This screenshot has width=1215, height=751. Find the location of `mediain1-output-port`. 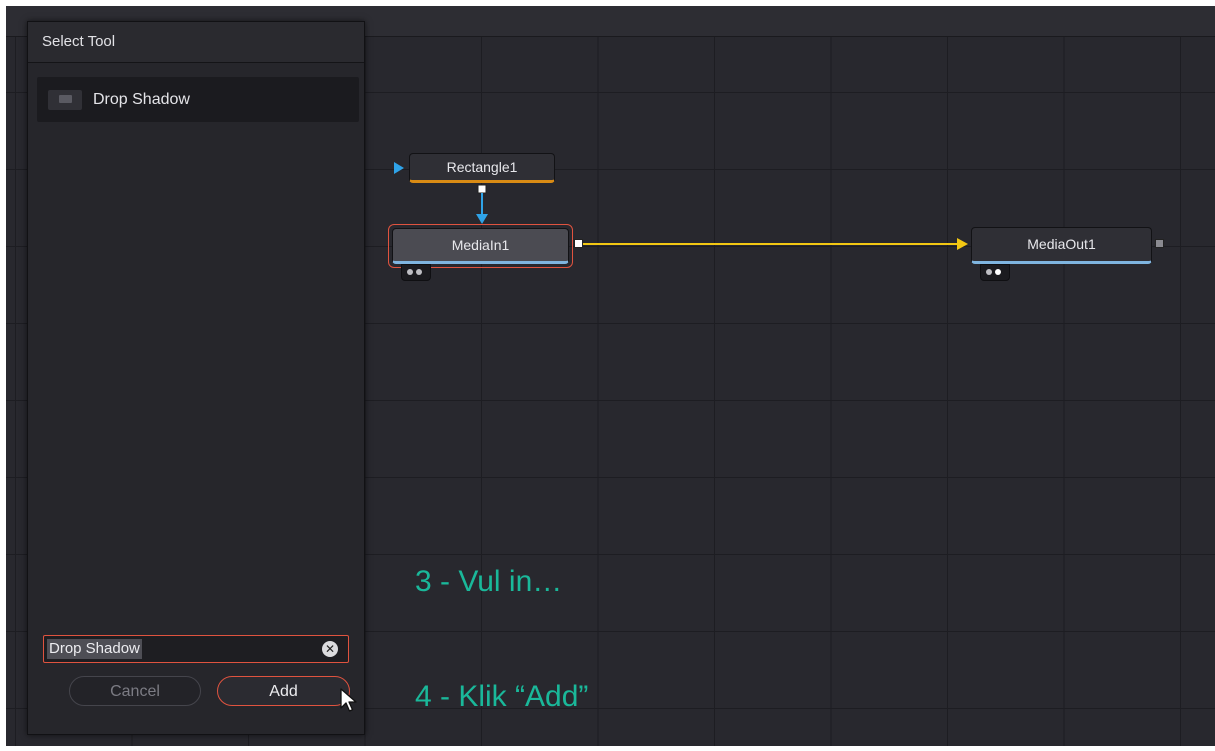

mediain1-output-port is located at coordinates (578, 243).